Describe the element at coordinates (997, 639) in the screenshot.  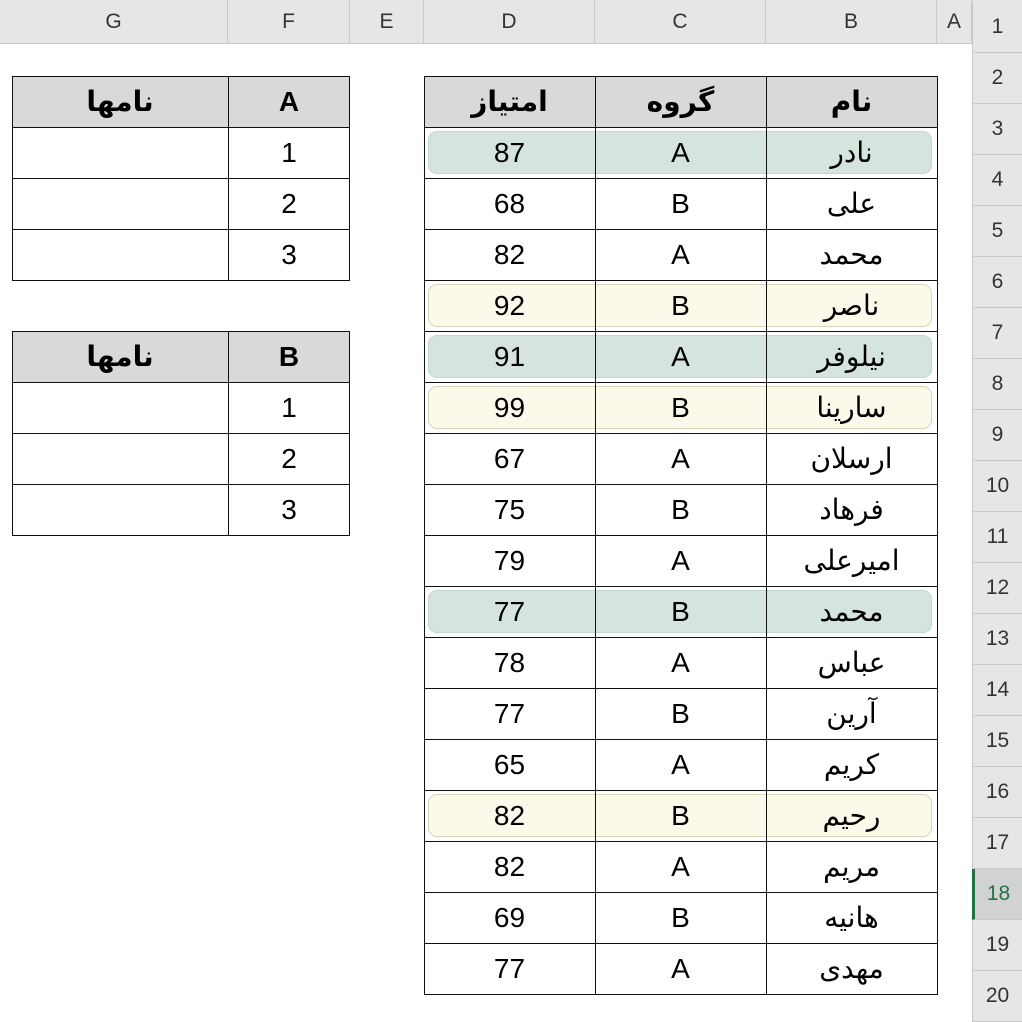
I see `row-header-13: 13` at that location.